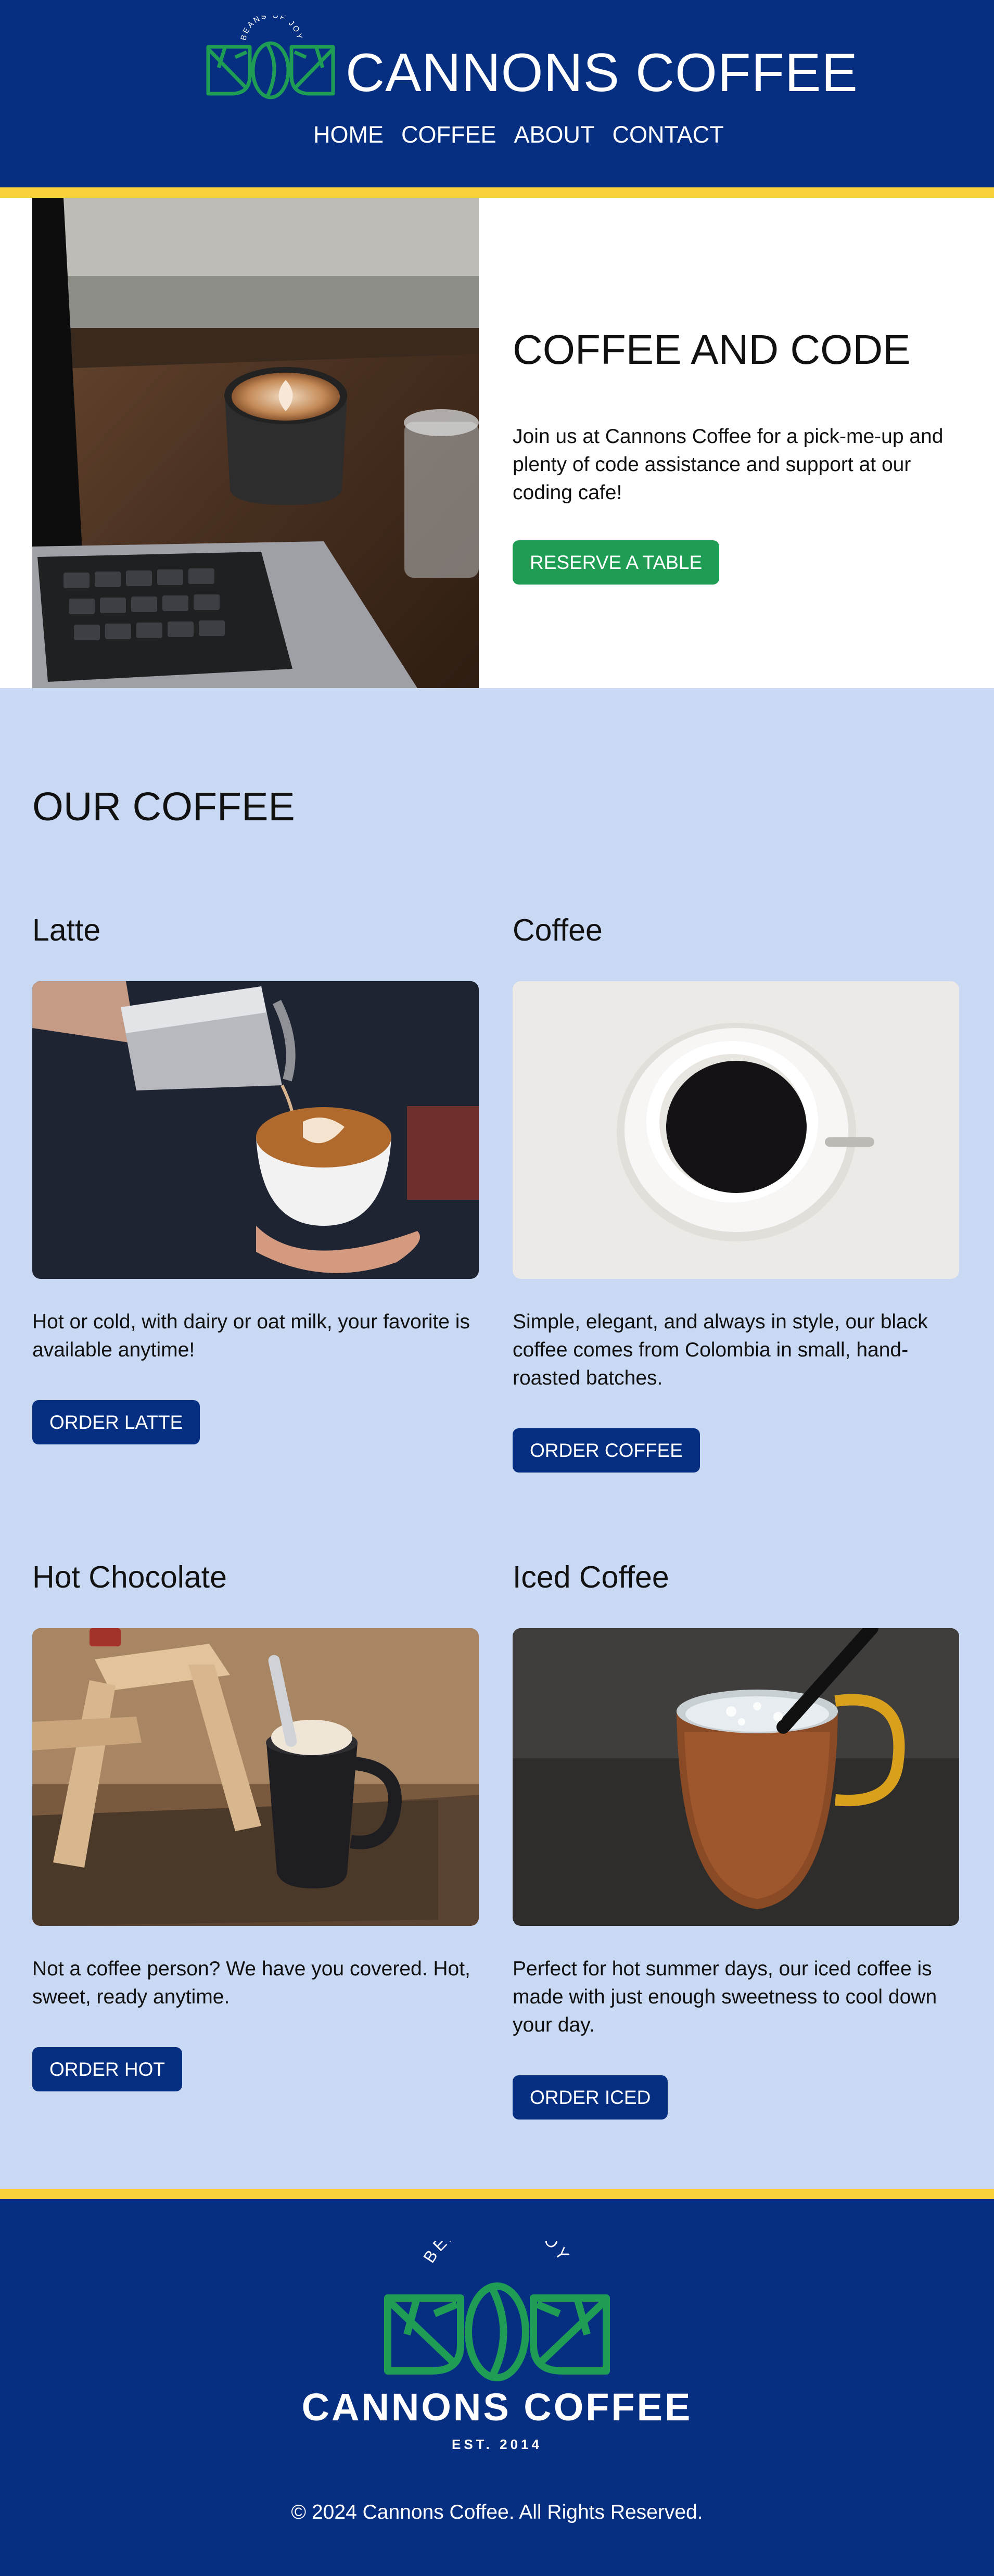 The height and width of the screenshot is (2576, 994). Describe the element at coordinates (255, 443) in the screenshot. I see `hero-image-laptop-latte` at that location.